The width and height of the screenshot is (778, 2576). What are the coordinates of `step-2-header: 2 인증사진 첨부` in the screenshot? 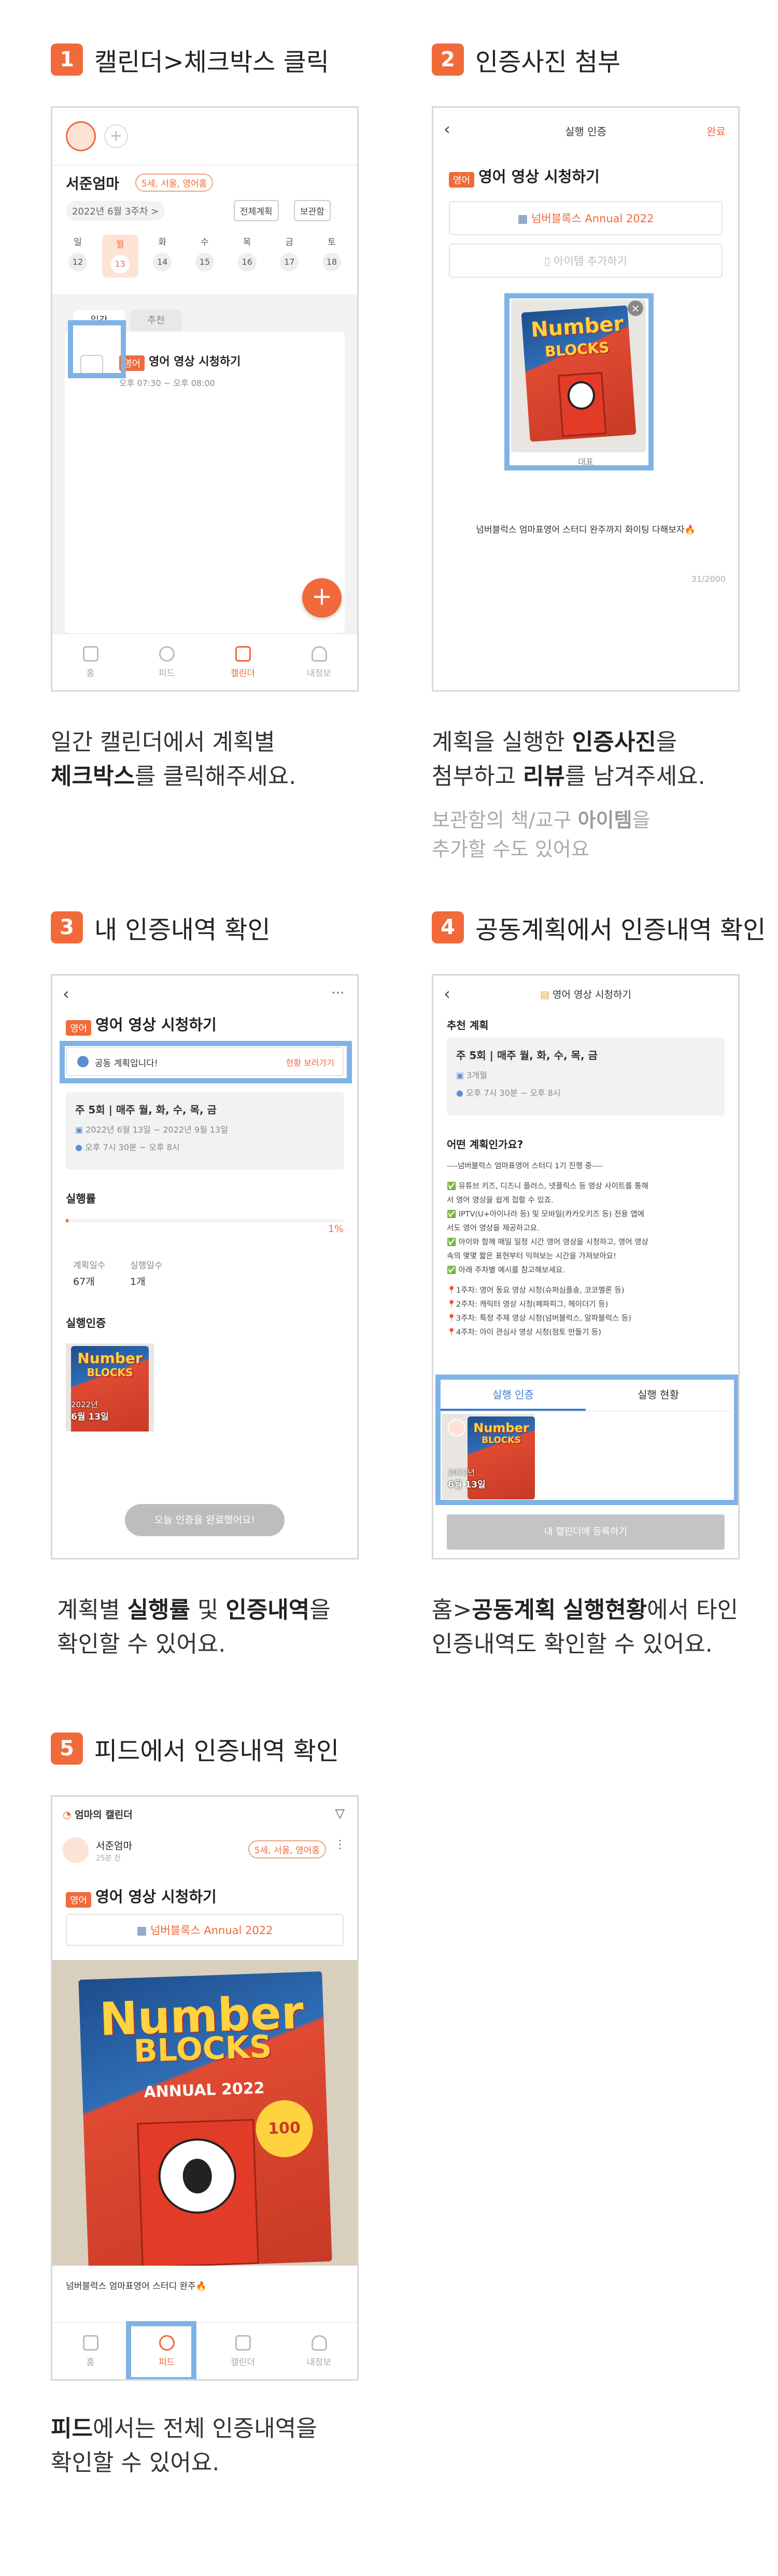 It's located at (526, 60).